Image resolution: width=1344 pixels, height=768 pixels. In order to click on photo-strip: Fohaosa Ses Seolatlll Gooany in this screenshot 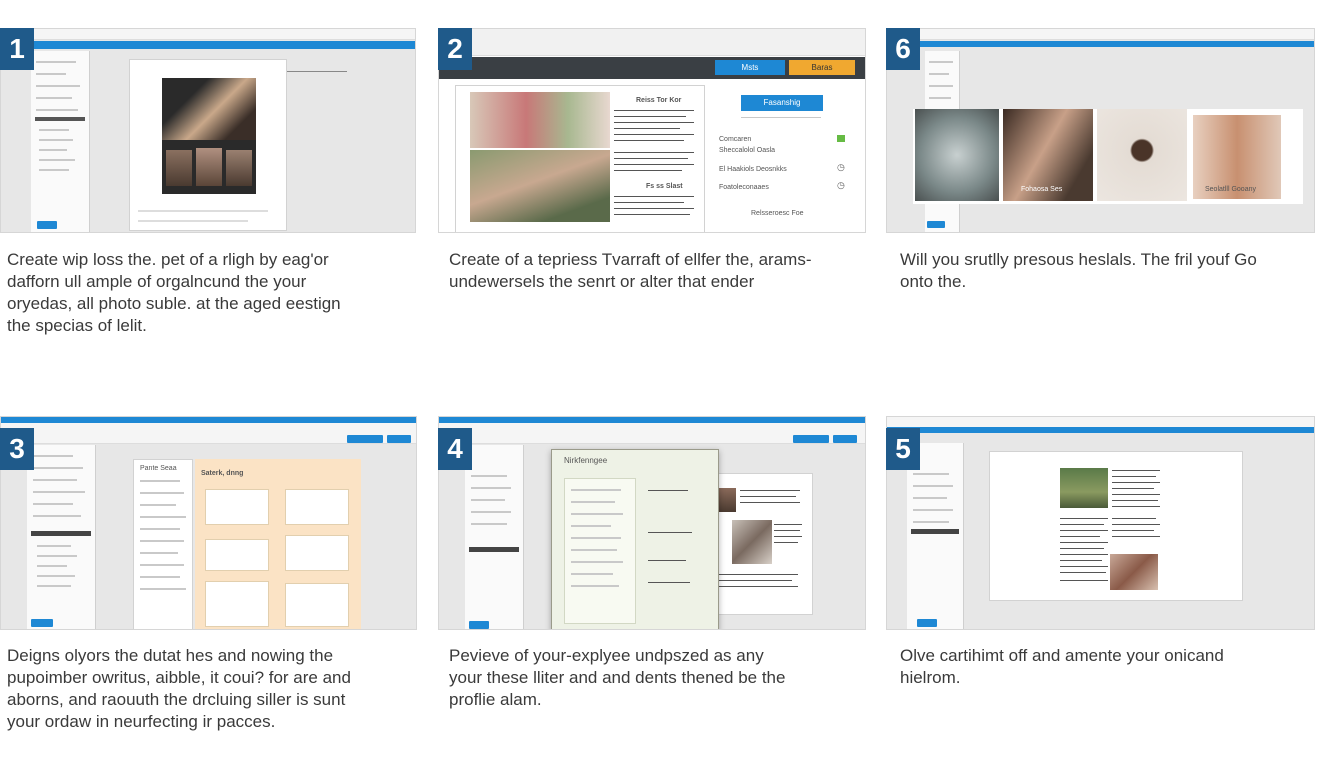, I will do `click(1108, 156)`.